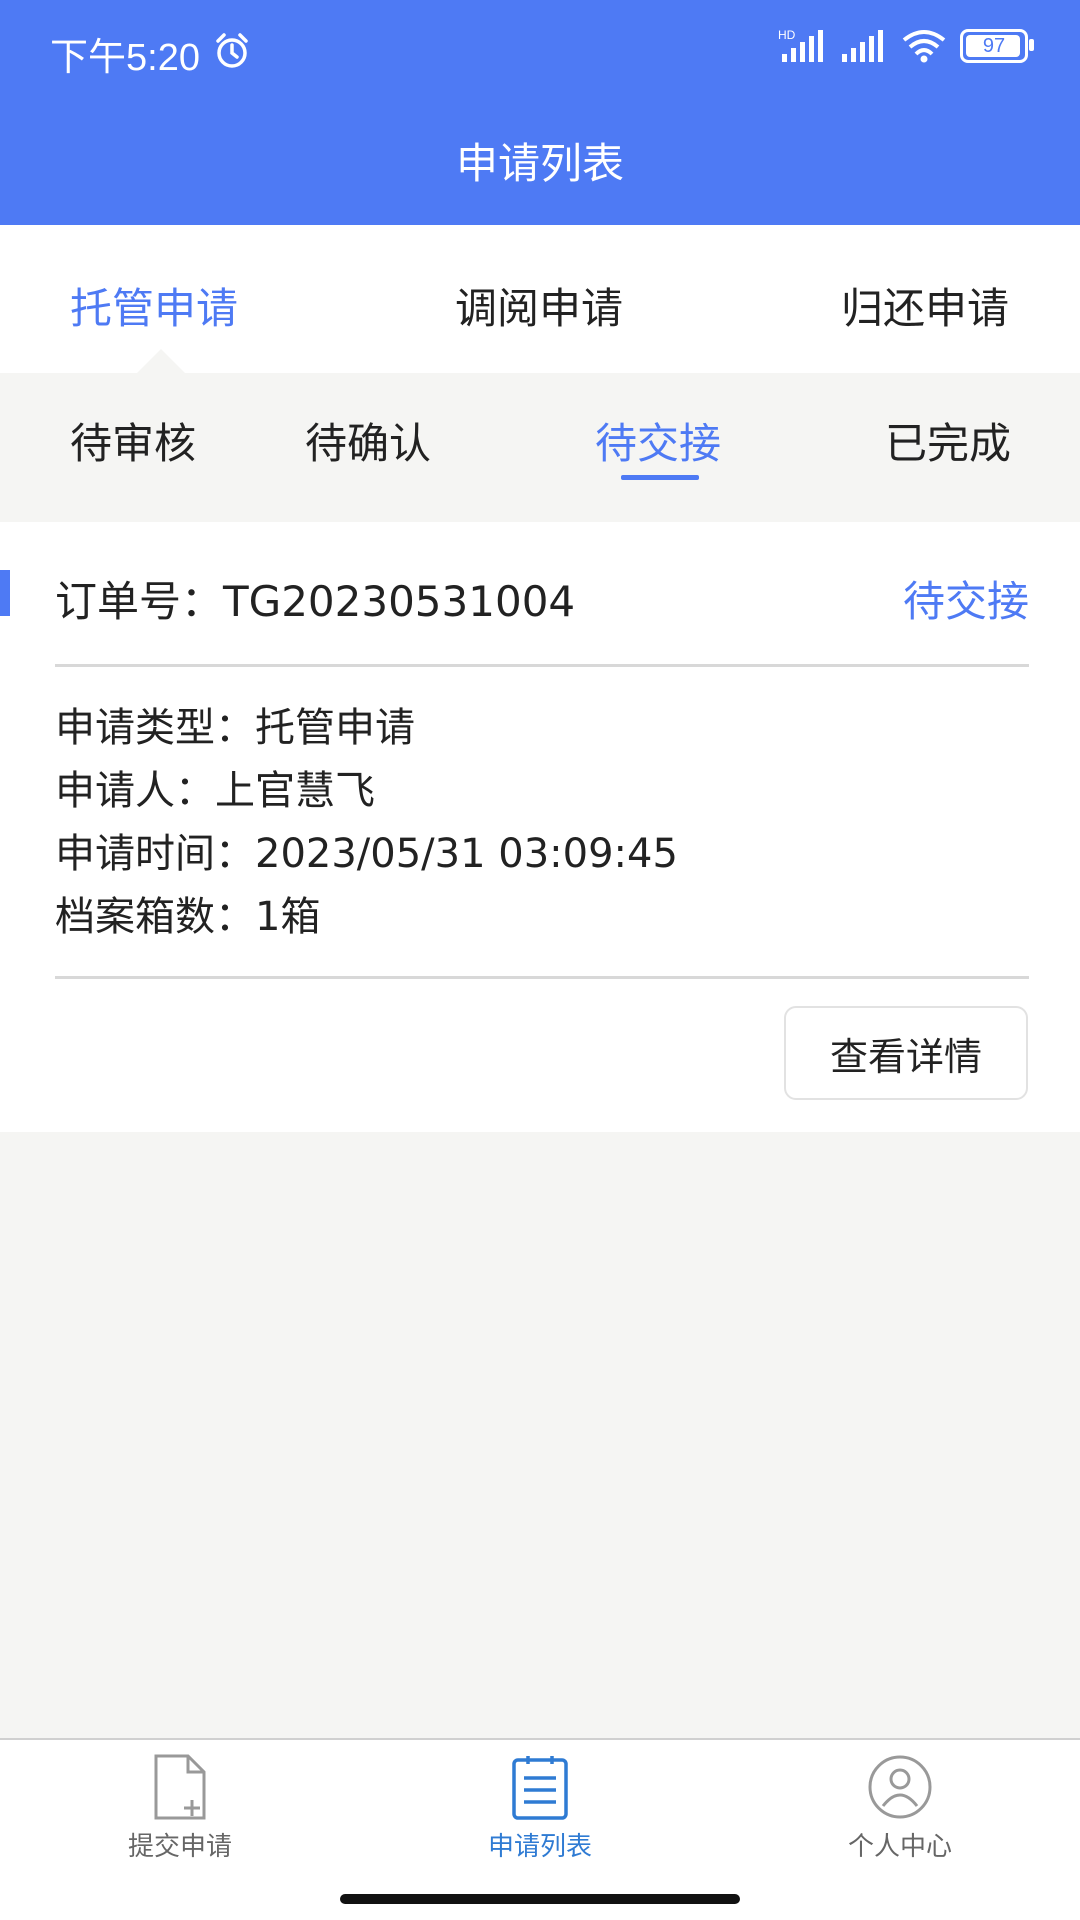 Image resolution: width=1080 pixels, height=1920 pixels. I want to click on tab-return: 归还申请, so click(925, 305).